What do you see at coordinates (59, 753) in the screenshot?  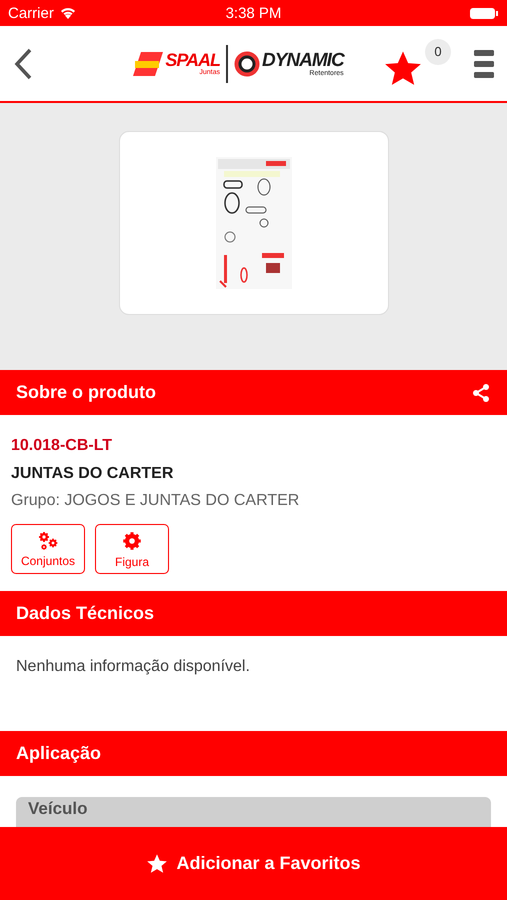 I see `section-title: Aplicação` at bounding box center [59, 753].